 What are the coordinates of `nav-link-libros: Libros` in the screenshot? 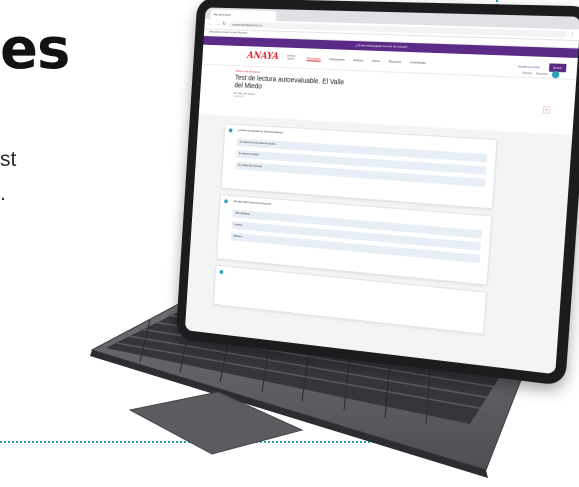 It's located at (376, 61).